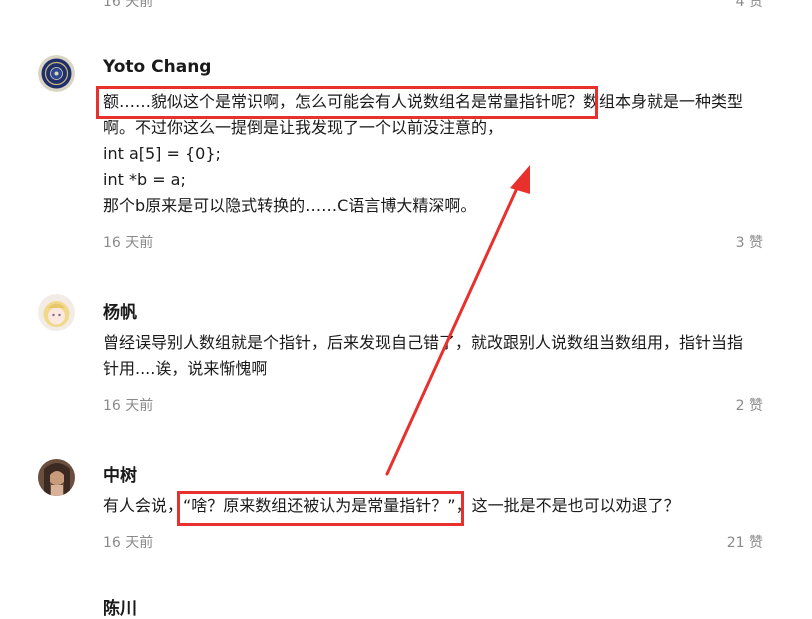 Image resolution: width=812 pixels, height=619 pixels. I want to click on emblem-avatar-icon, so click(56, 73).